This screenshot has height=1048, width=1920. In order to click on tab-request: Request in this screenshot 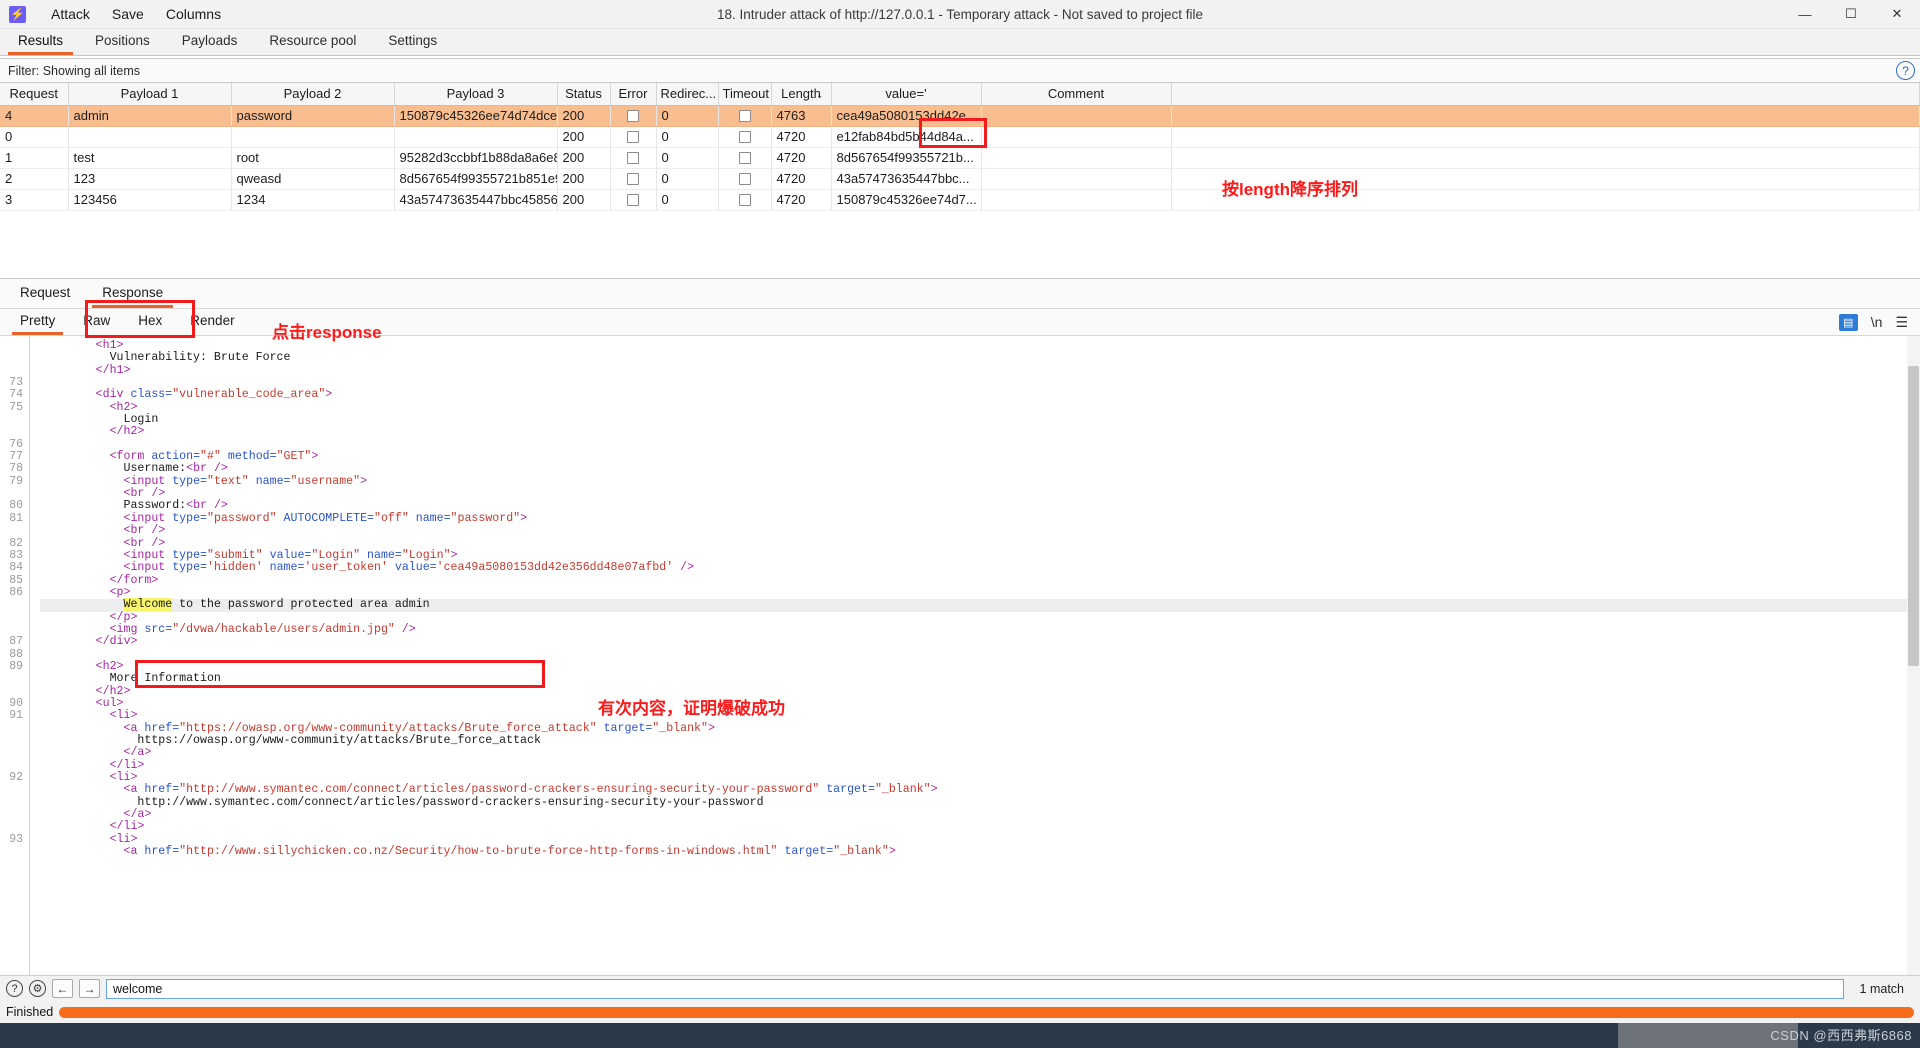, I will do `click(45, 293)`.